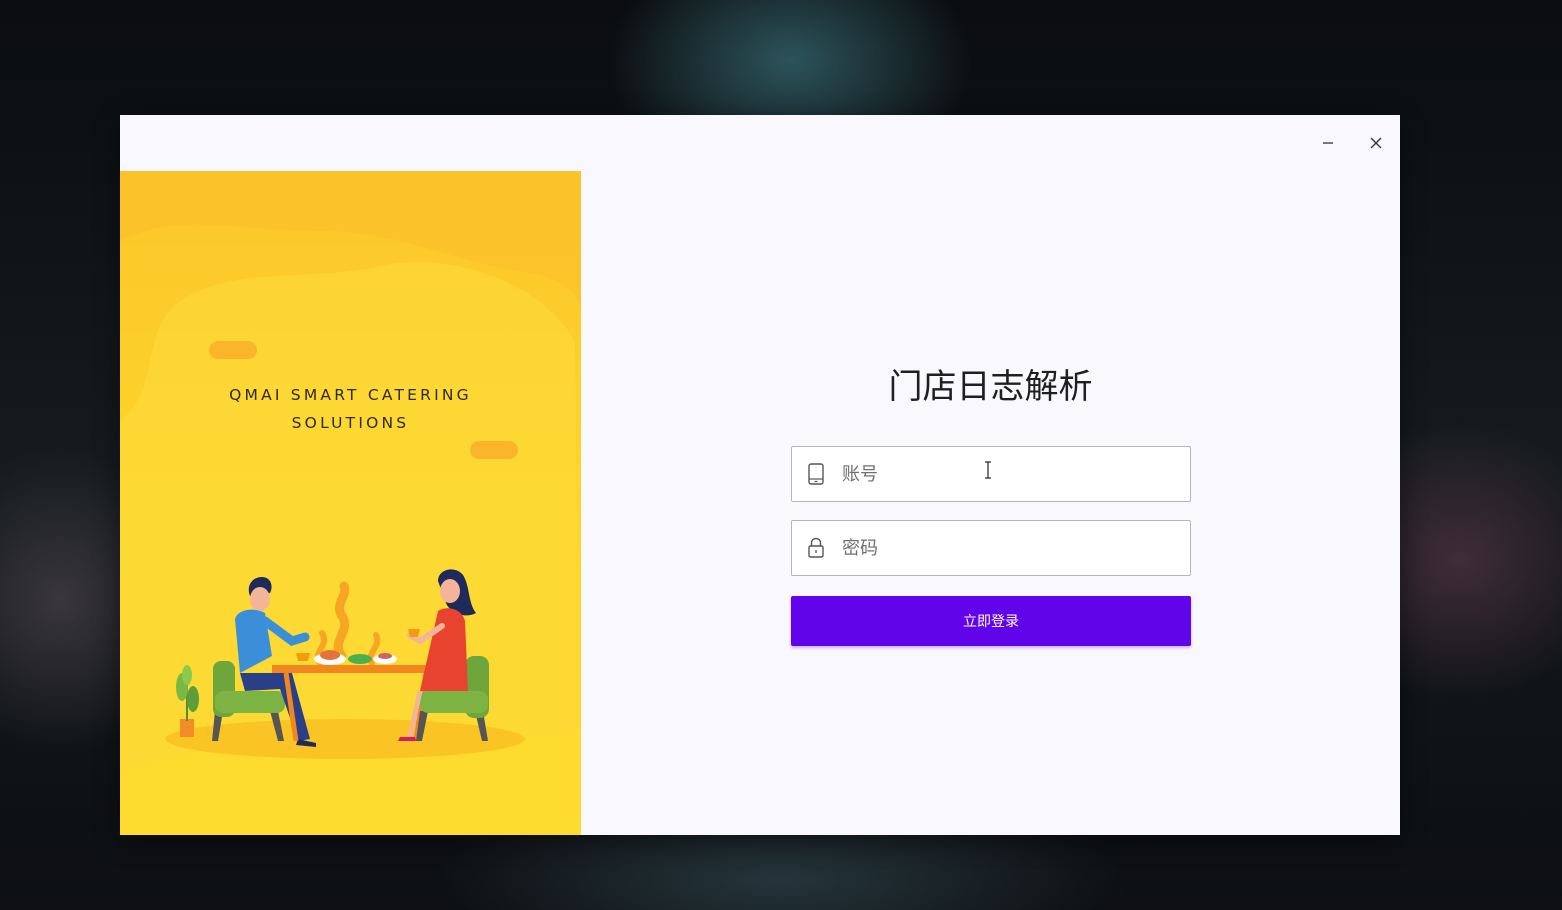  I want to click on page-title: 门店日志解析, so click(990, 387).